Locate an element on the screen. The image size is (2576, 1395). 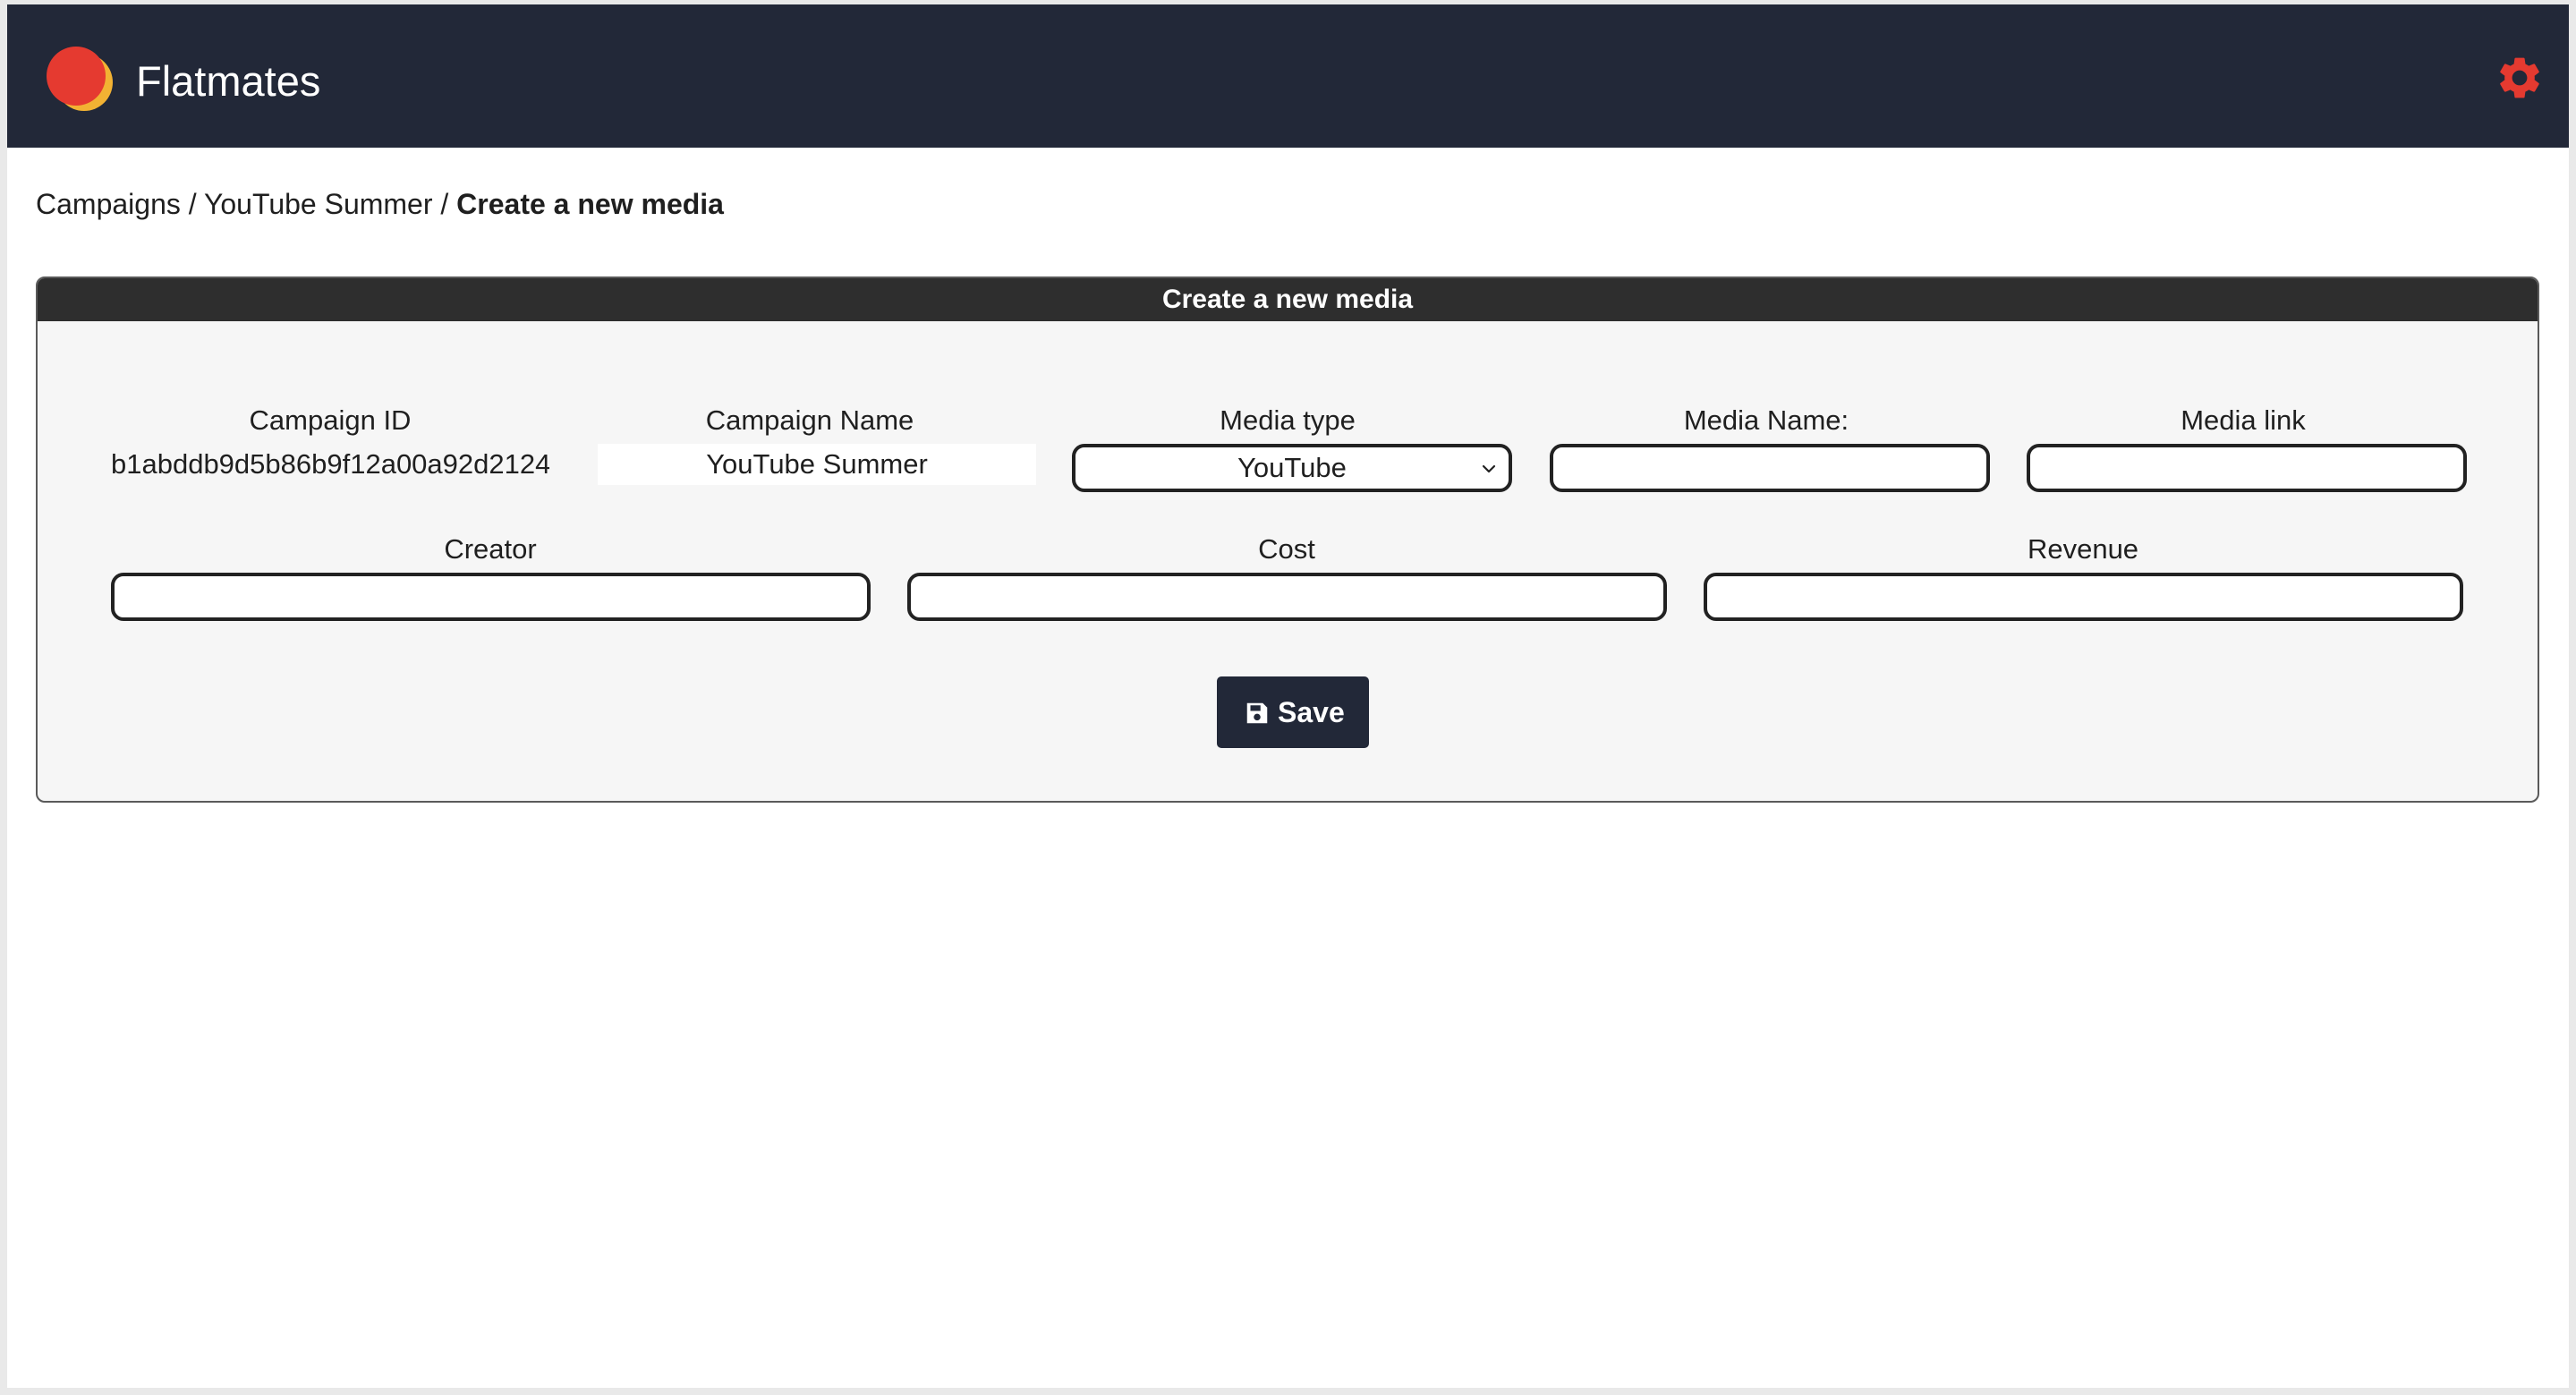
campaign-name-label: Campaign Name is located at coordinates (809, 420).